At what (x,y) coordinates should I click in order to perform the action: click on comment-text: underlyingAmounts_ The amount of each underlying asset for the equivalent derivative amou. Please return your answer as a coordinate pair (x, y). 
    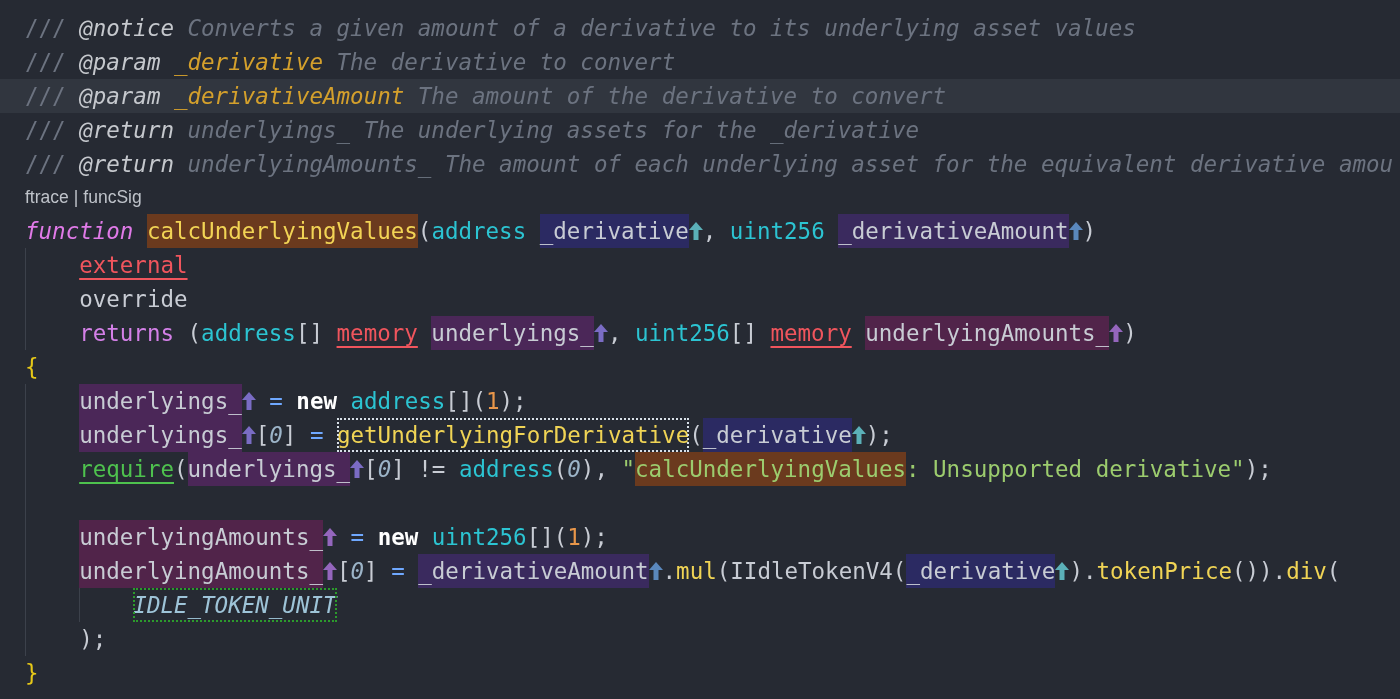
    Looking at the image, I should click on (790, 165).